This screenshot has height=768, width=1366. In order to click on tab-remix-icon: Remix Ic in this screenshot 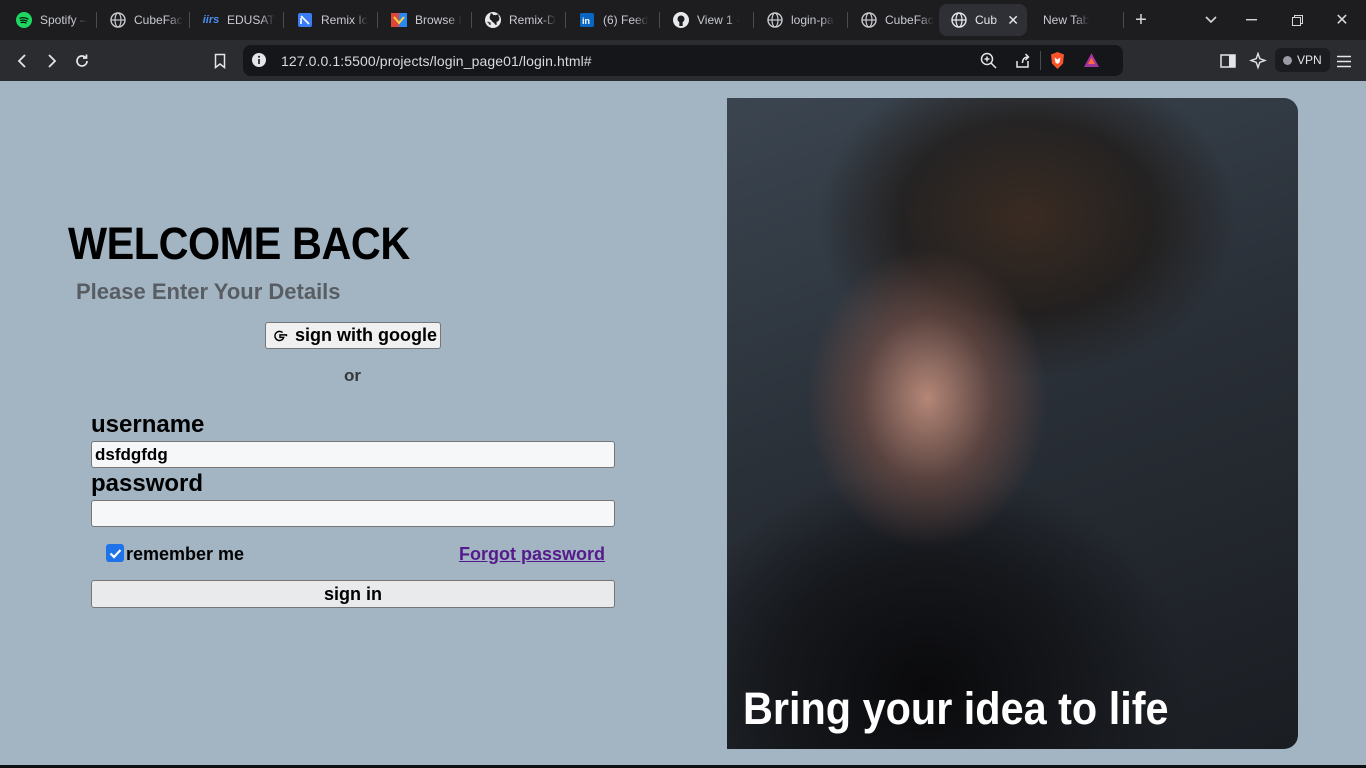, I will do `click(329, 20)`.